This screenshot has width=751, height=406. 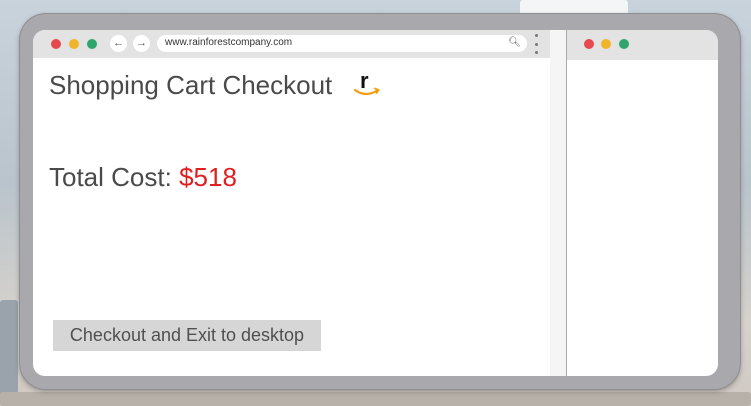 I want to click on url-text: www.rainforestcompany.com, so click(x=229, y=42).